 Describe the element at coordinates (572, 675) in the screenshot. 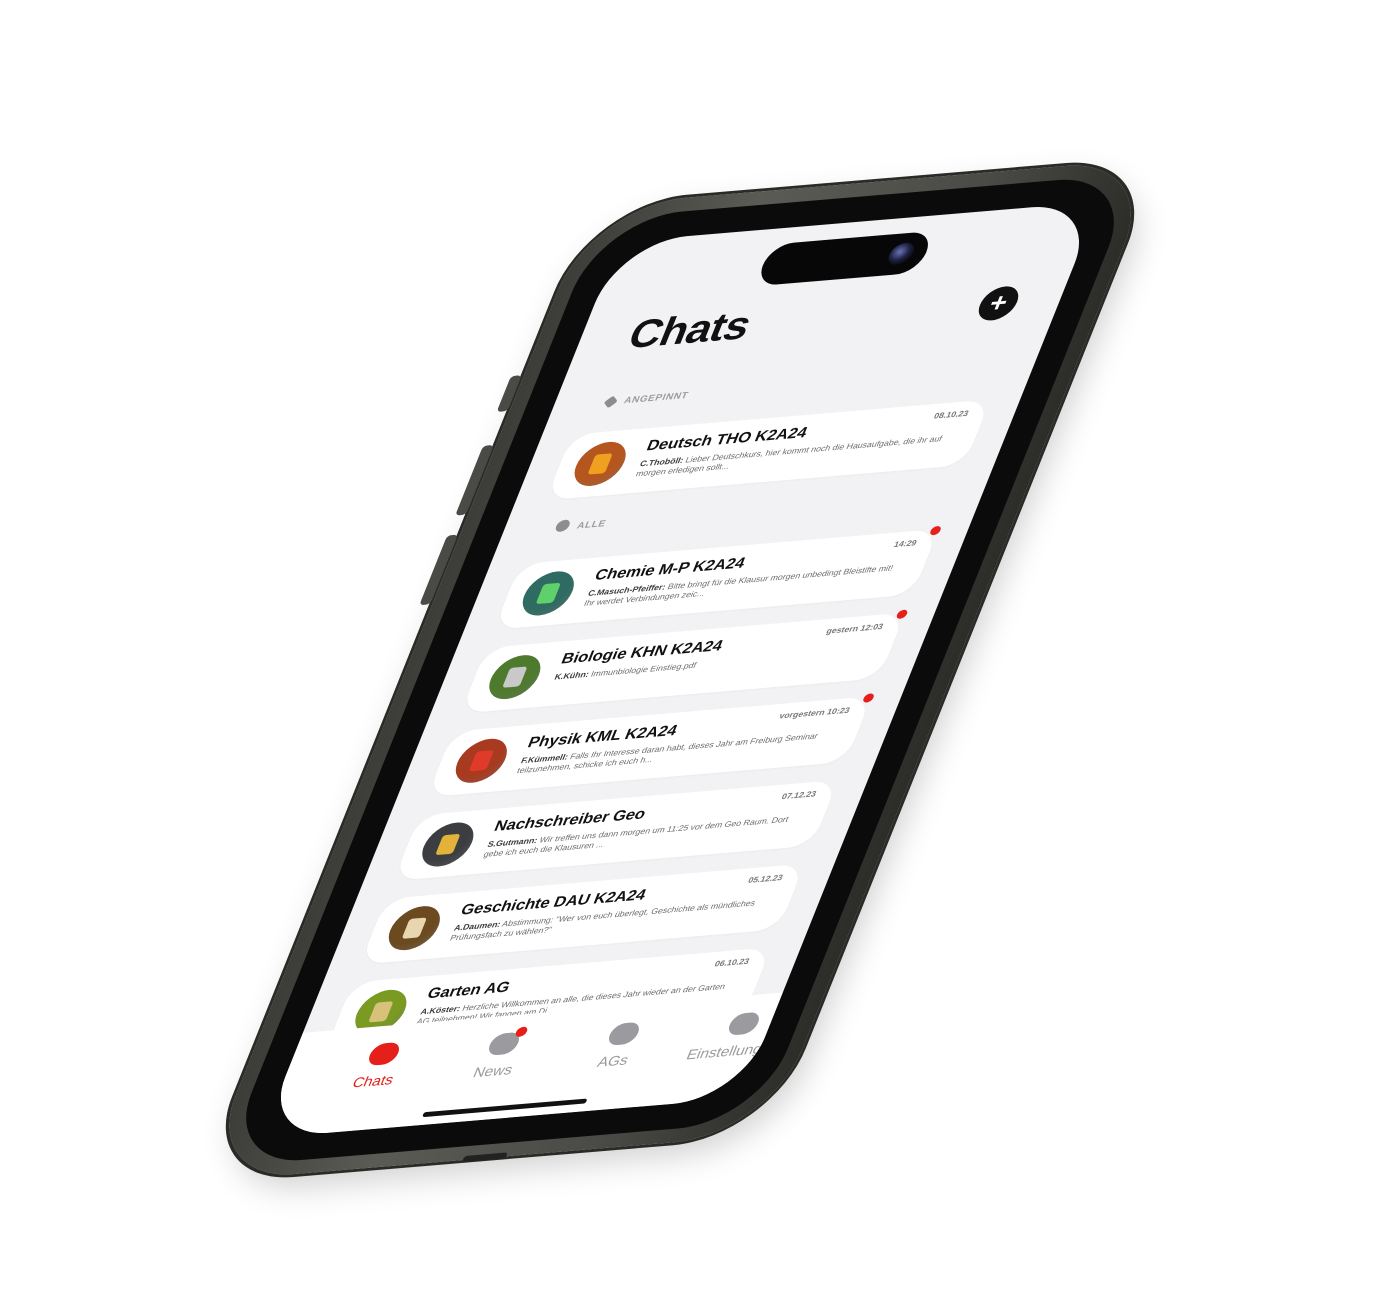

I see `chat-sender: K.Kühn:` at that location.